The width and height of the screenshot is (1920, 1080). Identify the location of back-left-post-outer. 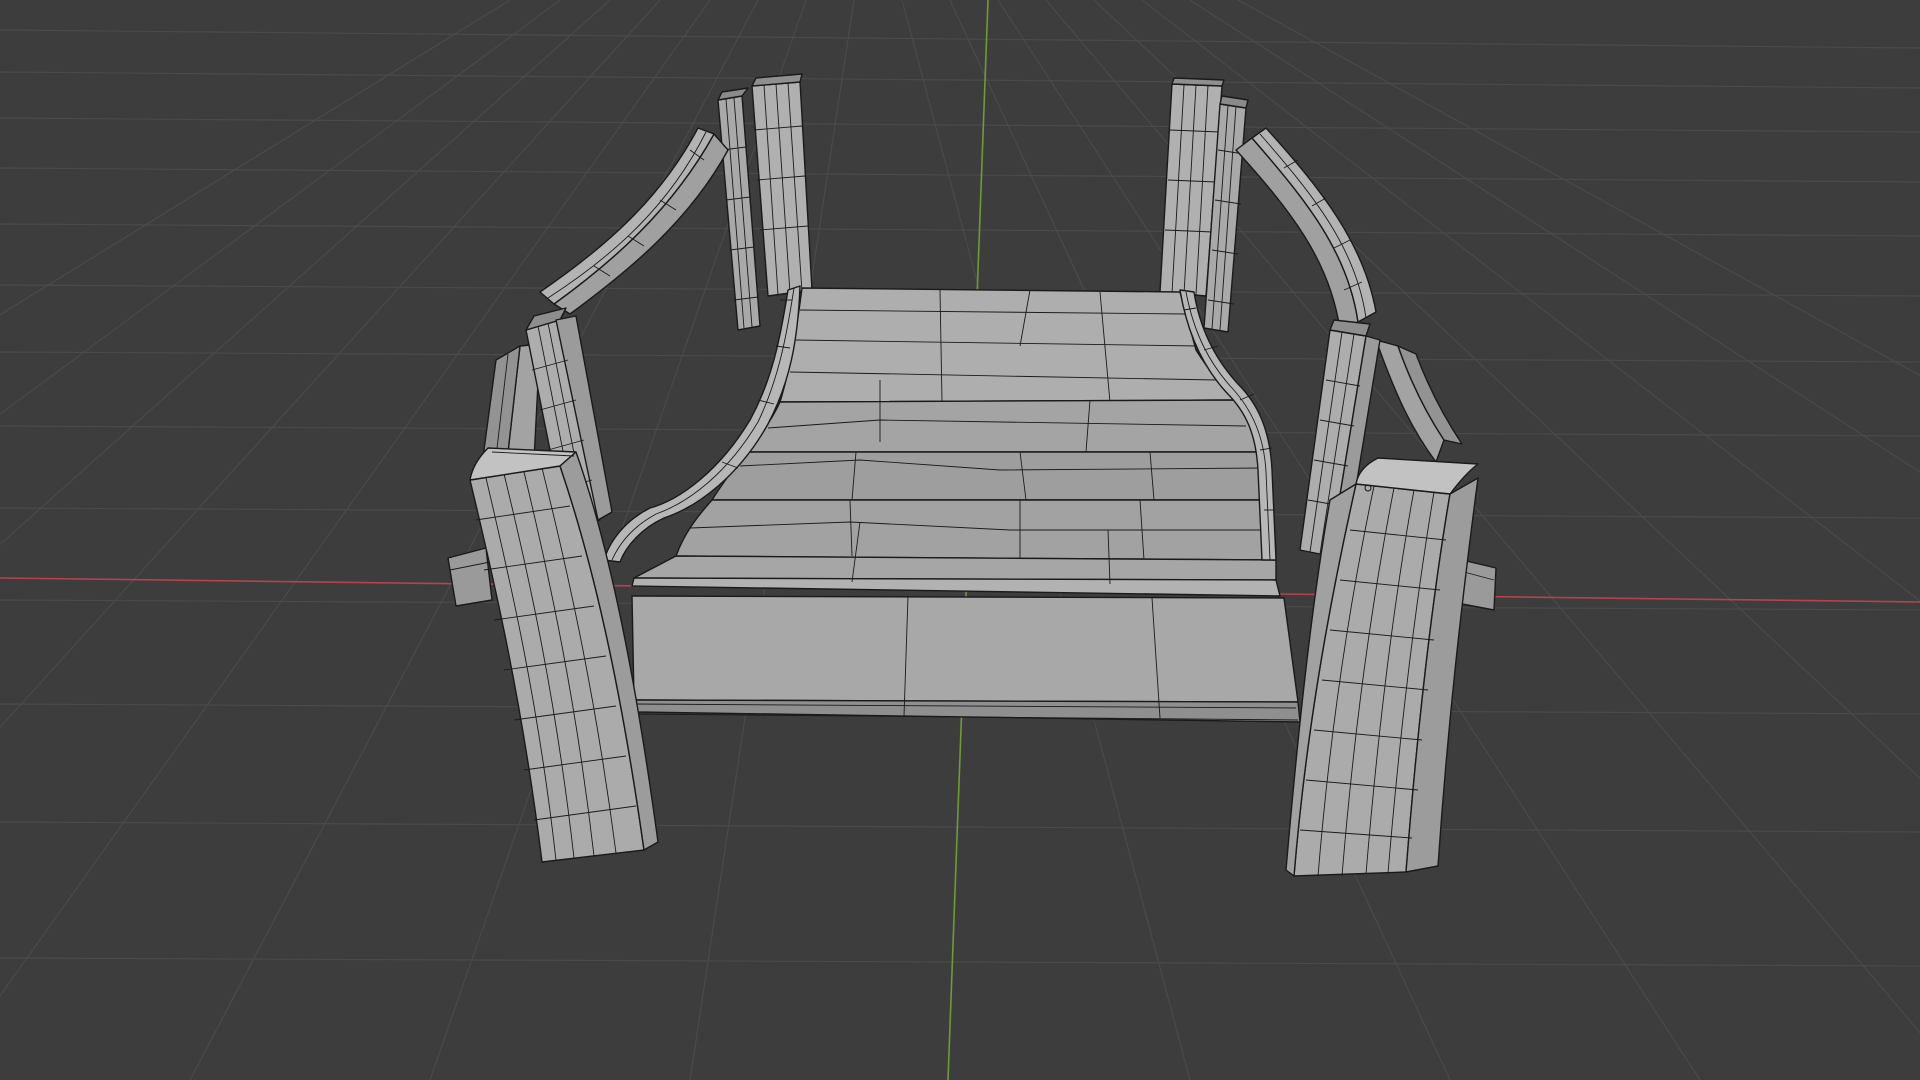
(739, 209).